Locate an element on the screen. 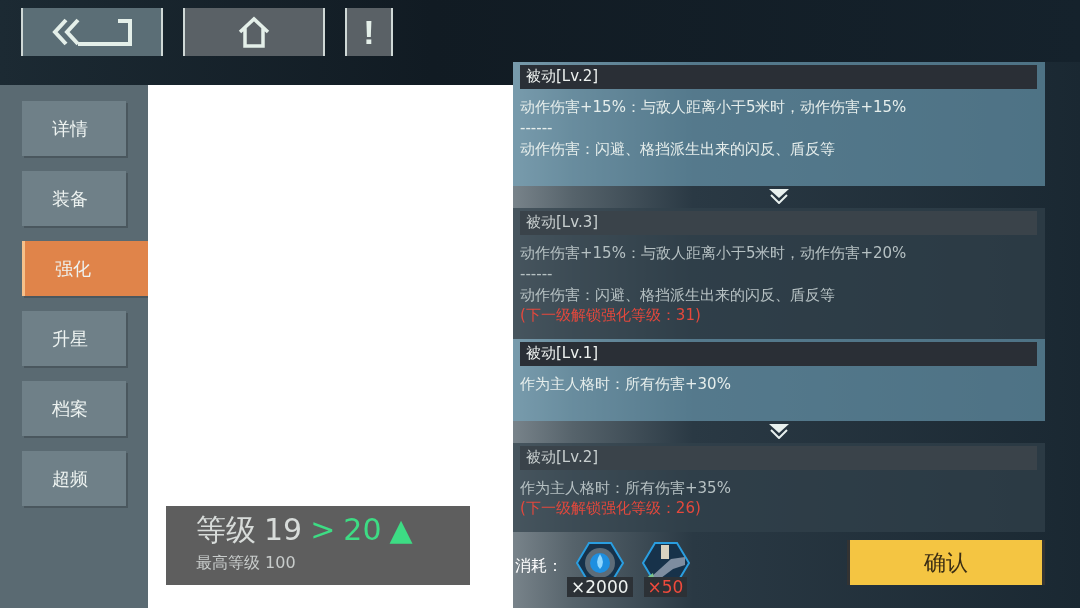  sidebar-tab: 详情 is located at coordinates (74, 128).